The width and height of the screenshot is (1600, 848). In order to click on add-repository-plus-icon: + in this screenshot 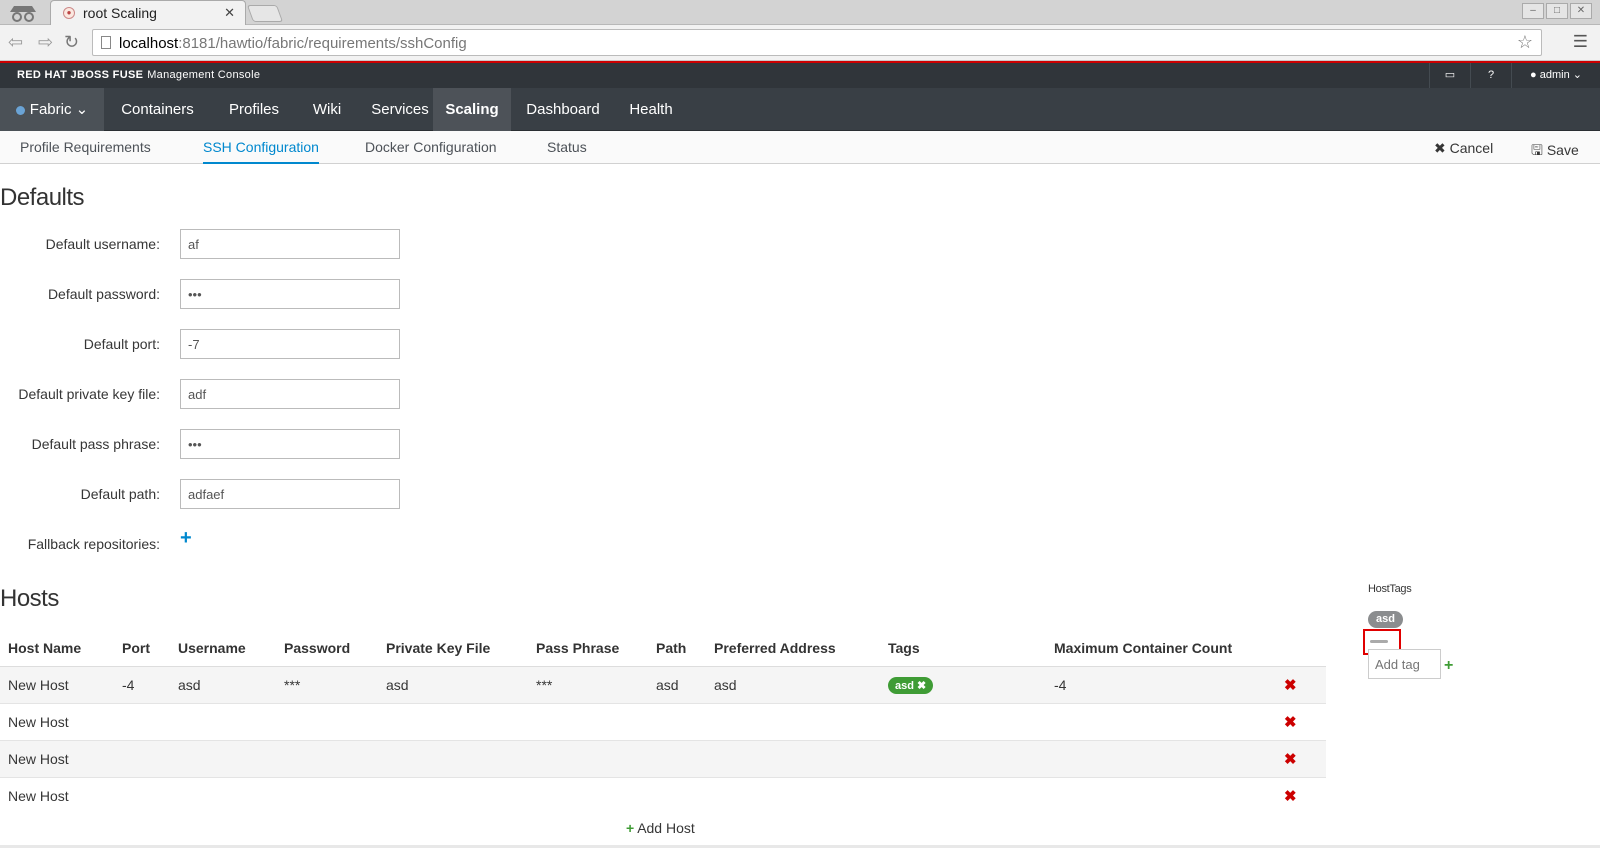, I will do `click(186, 538)`.